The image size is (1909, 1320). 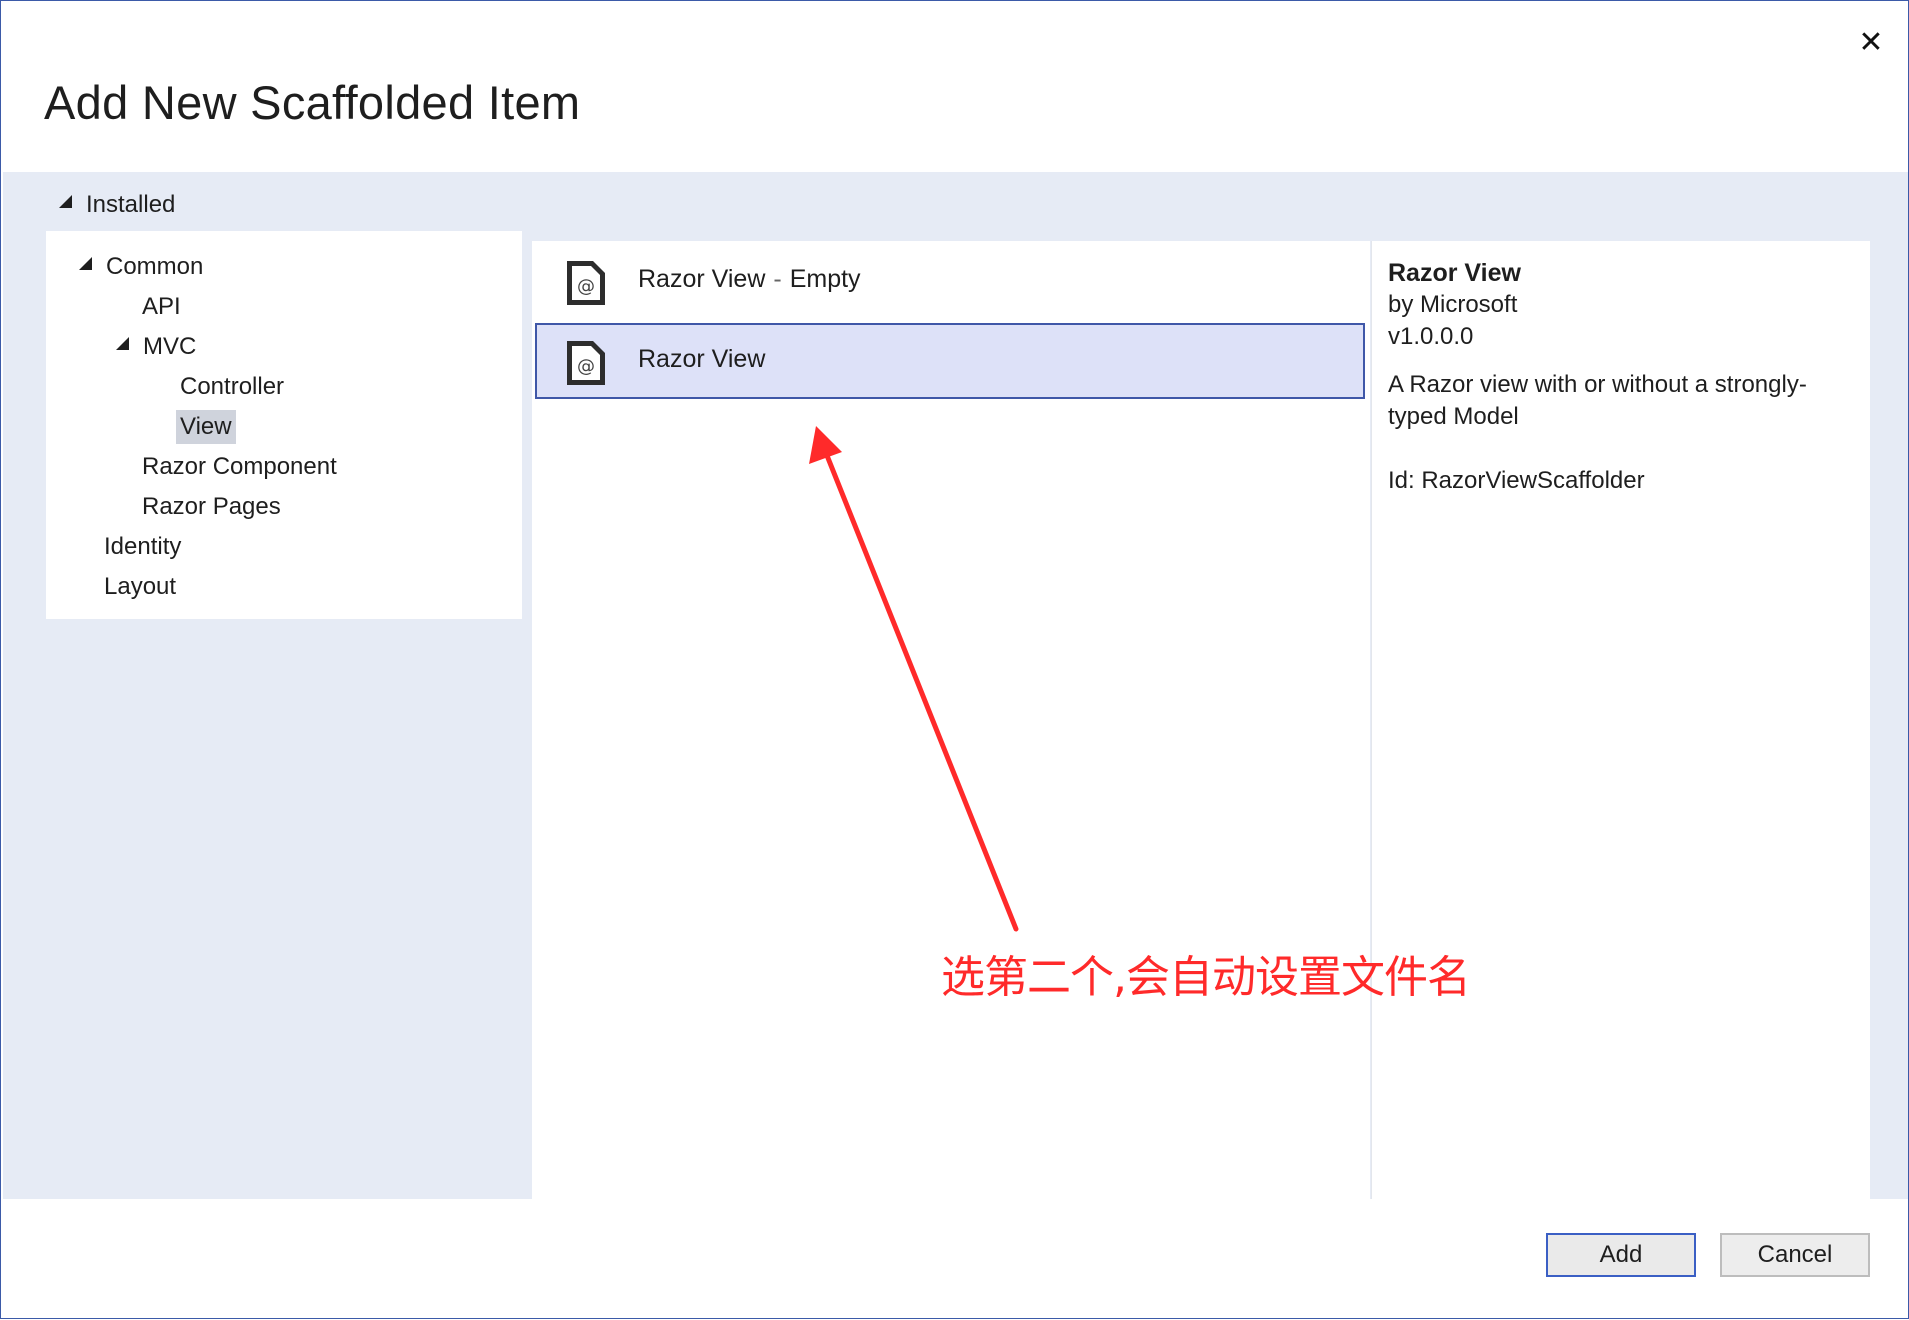 I want to click on tree-item-common: Common, so click(x=141, y=267).